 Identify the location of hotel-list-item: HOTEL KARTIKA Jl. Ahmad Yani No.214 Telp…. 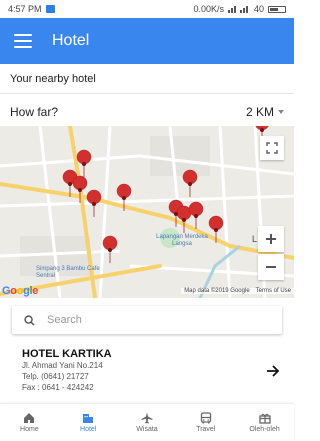
(147, 372).